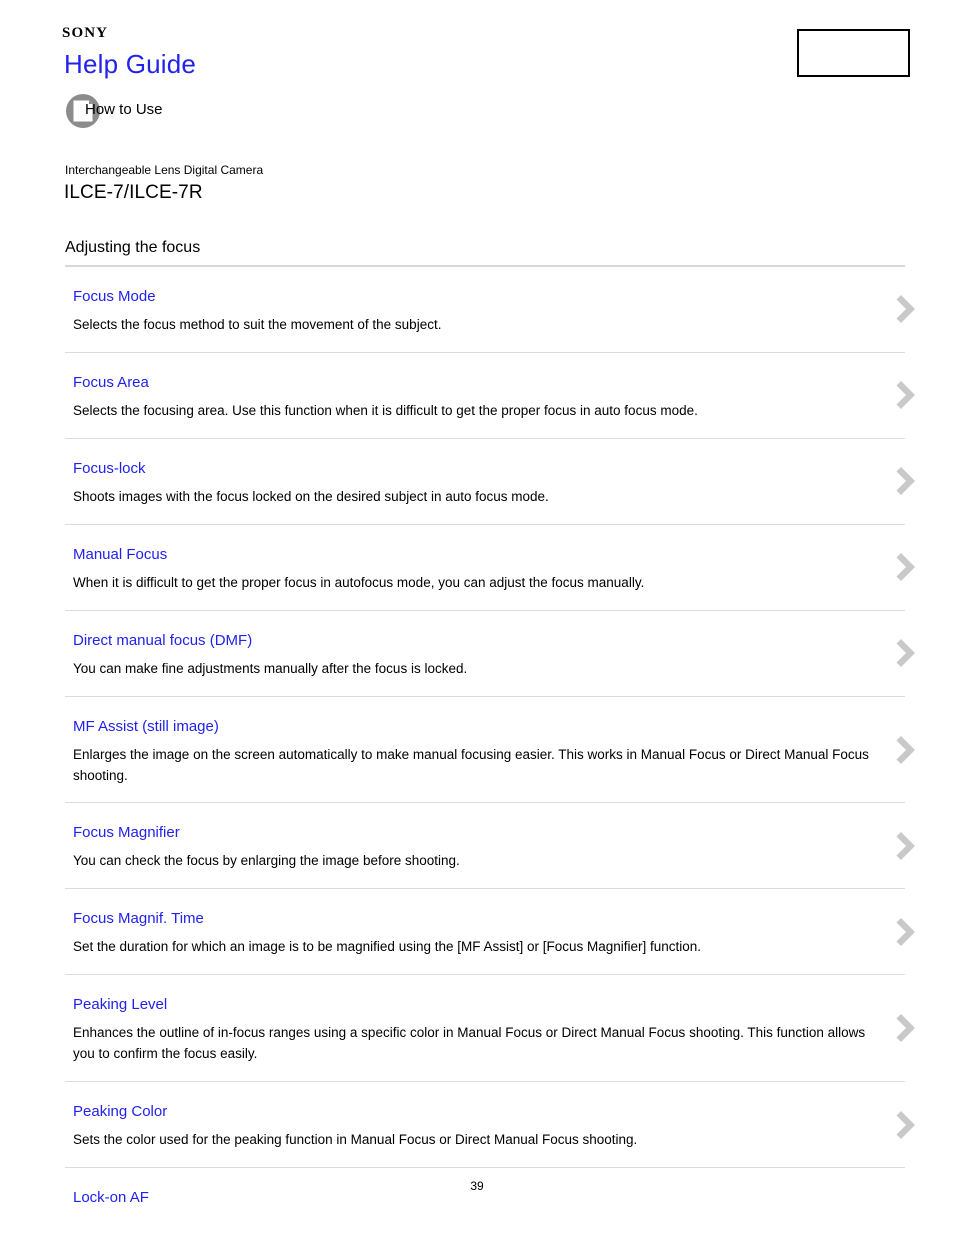 The image size is (954, 1235). Describe the element at coordinates (164, 170) in the screenshot. I see `product-category: Interchangeable Lens Digital Camera` at that location.